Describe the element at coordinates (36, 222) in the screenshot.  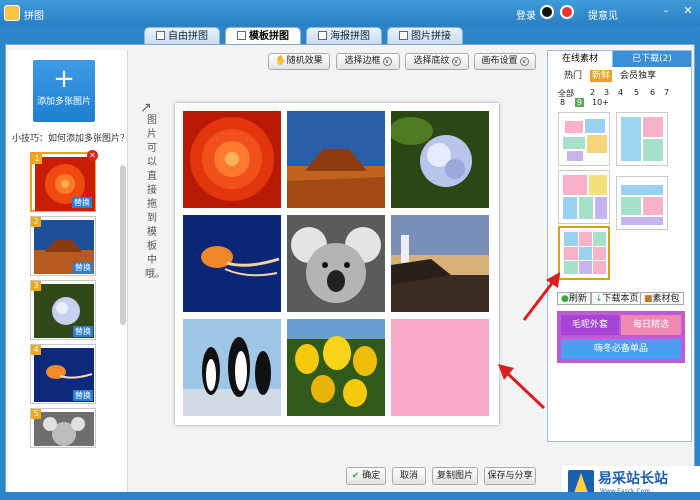
I see `thumb-number: 2` at that location.